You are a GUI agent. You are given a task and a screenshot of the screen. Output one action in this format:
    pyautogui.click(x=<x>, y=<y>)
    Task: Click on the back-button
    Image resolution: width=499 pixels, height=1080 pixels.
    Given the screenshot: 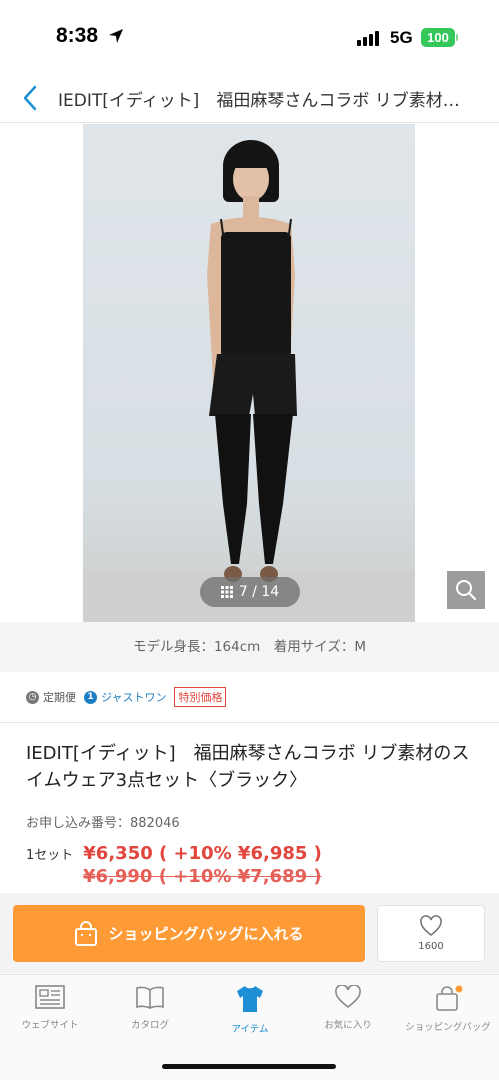 What is the action you would take?
    pyautogui.click(x=30, y=98)
    